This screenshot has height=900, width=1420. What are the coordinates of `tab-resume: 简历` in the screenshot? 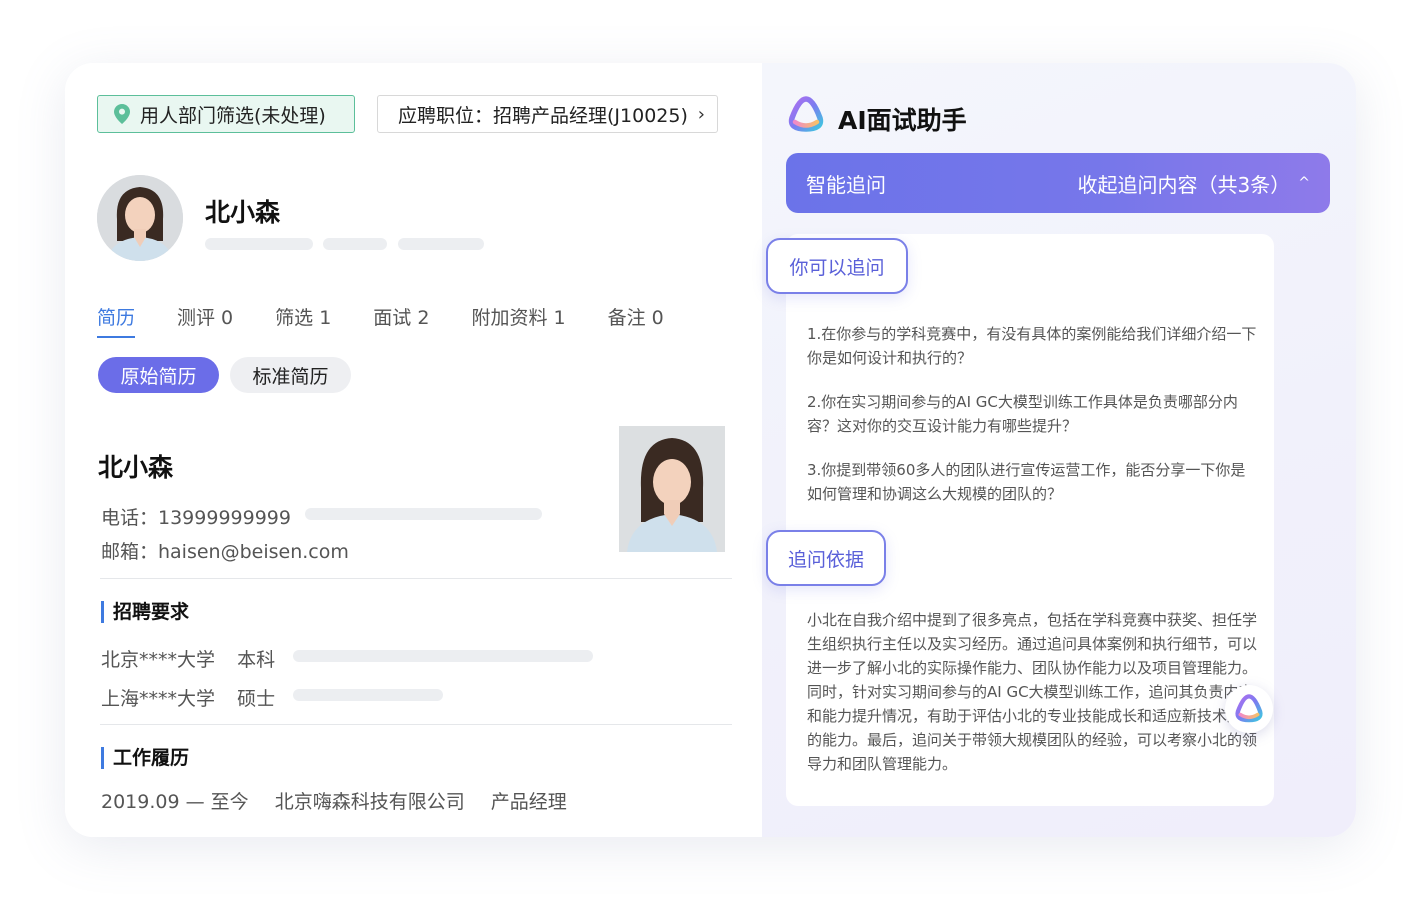 It's located at (116, 320).